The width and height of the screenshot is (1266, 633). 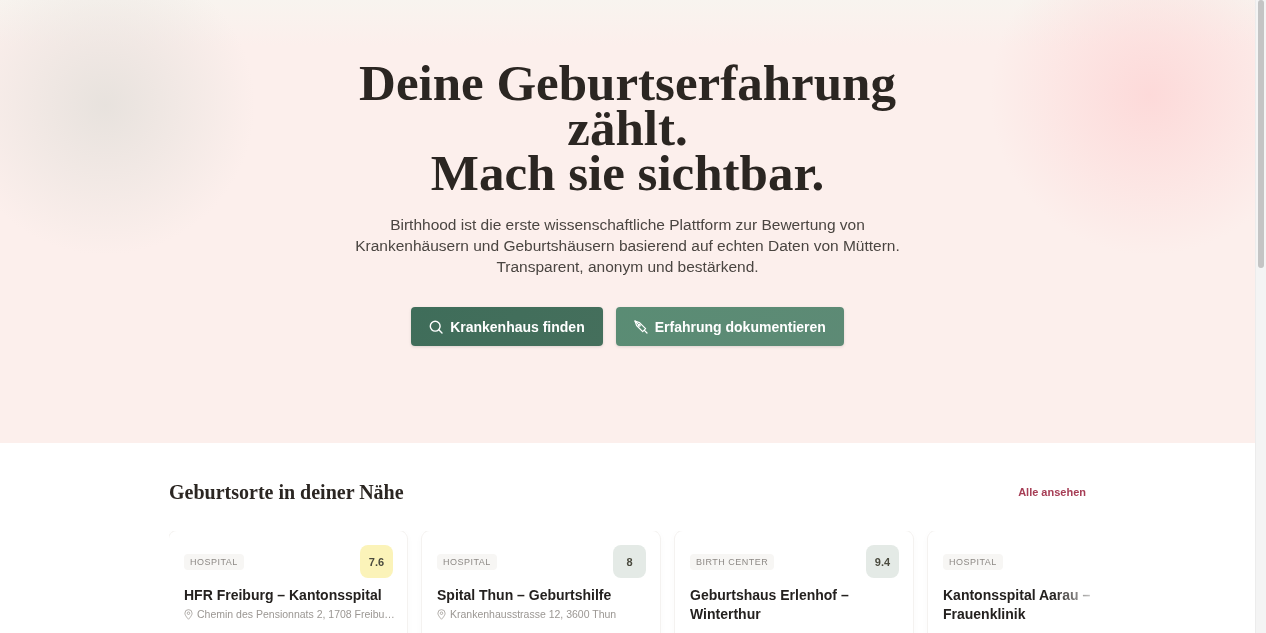 I want to click on score-badge: 9.4, so click(x=882, y=561).